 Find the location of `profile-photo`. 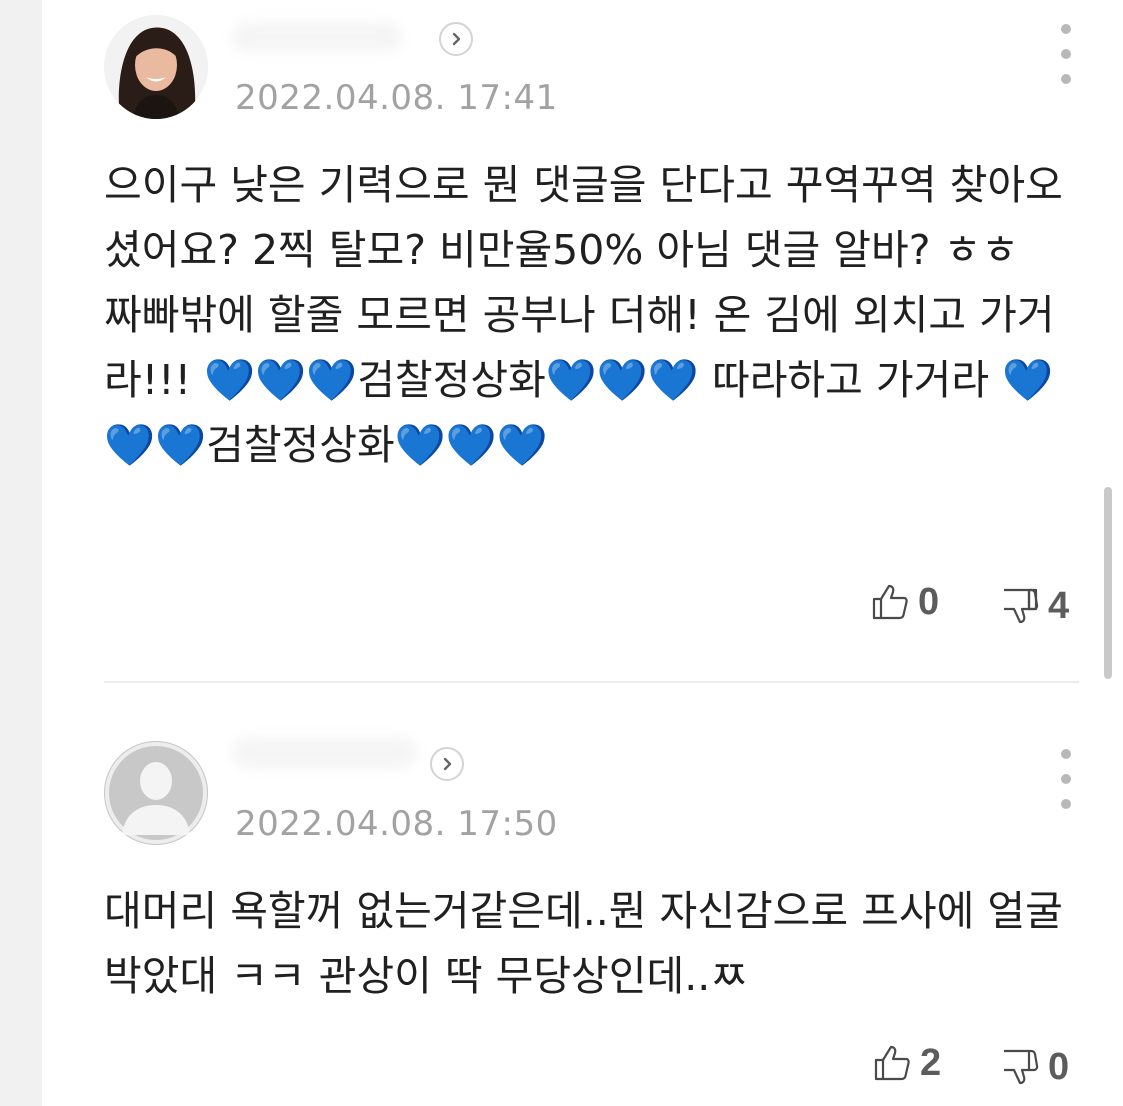

profile-photo is located at coordinates (156, 67).